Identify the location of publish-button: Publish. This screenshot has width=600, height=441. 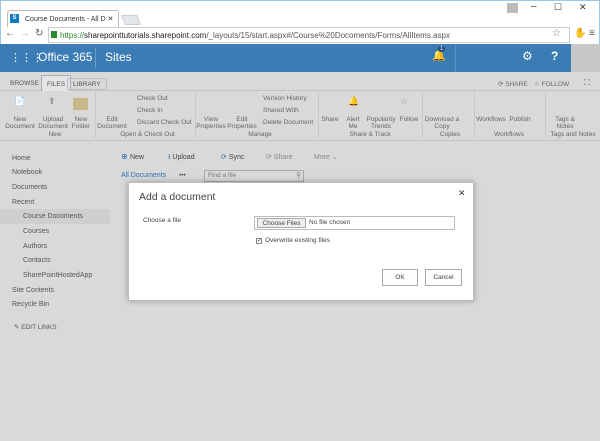
(520, 119).